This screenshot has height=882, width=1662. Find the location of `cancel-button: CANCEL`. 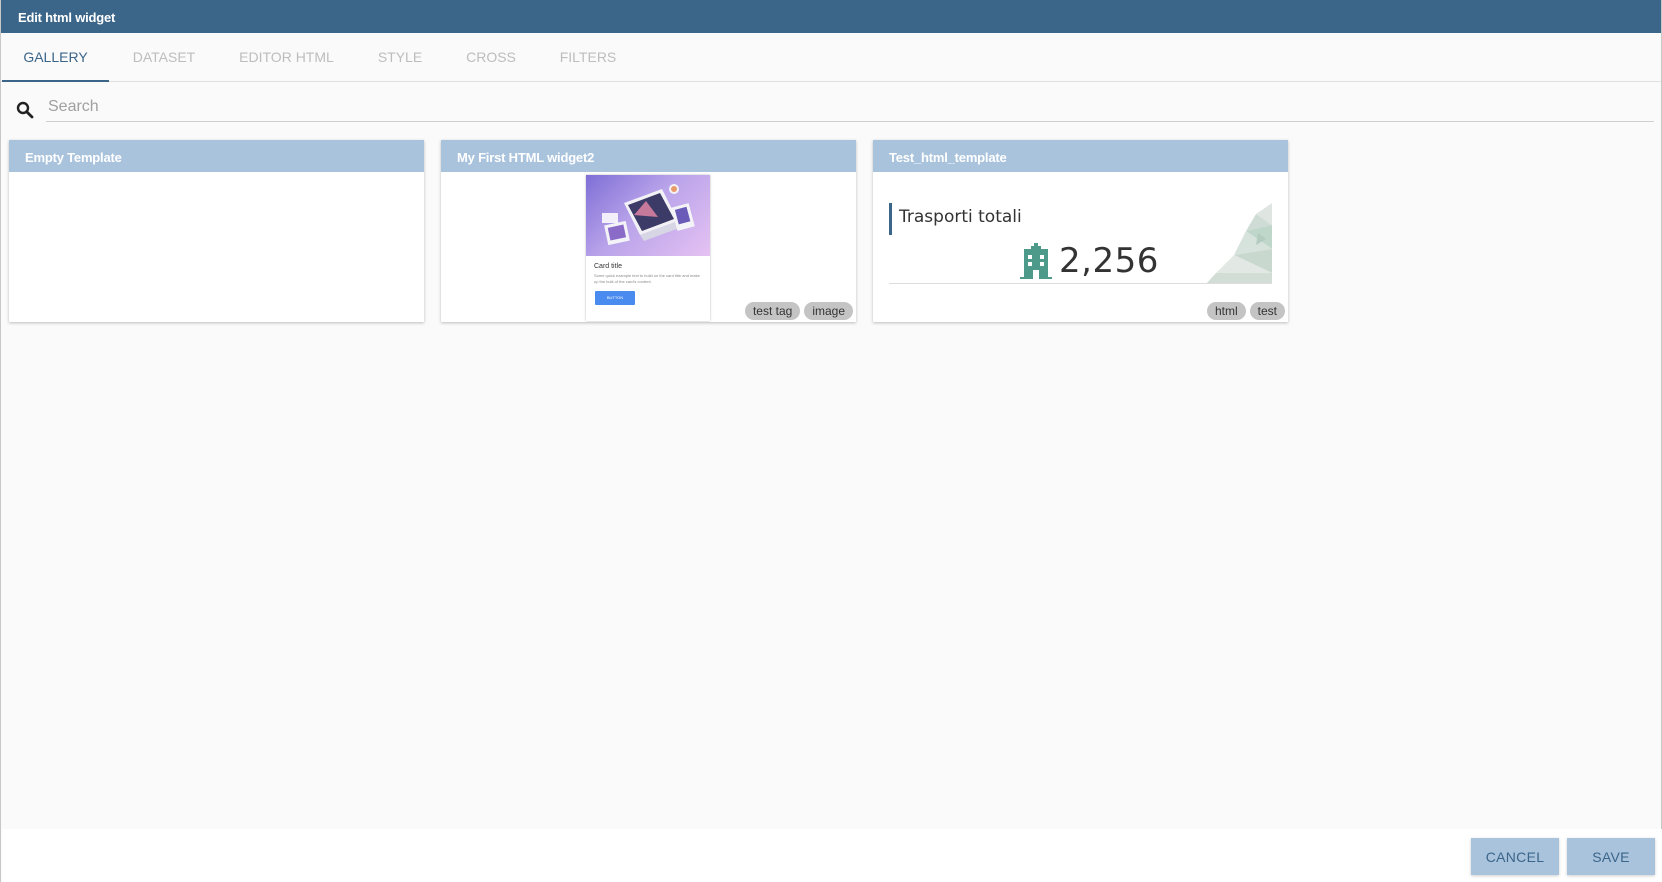

cancel-button: CANCEL is located at coordinates (1515, 856).